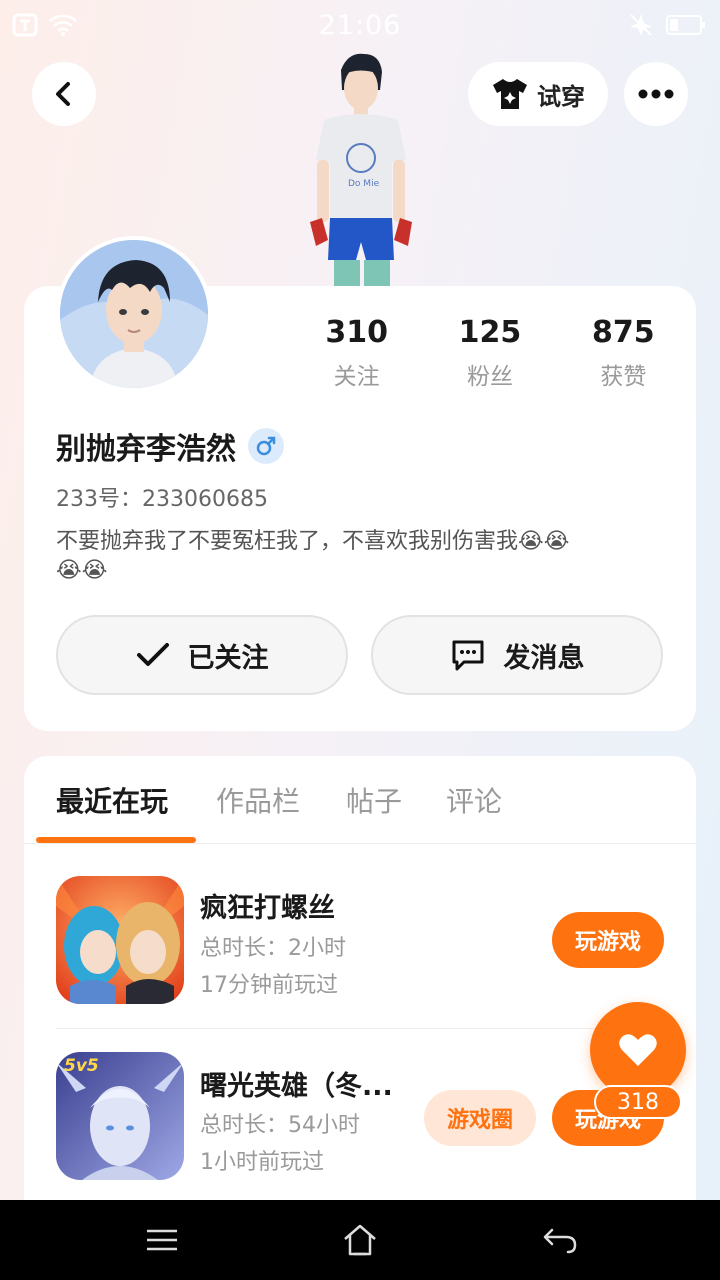  I want to click on chat-bubble-icon, so click(467, 655).